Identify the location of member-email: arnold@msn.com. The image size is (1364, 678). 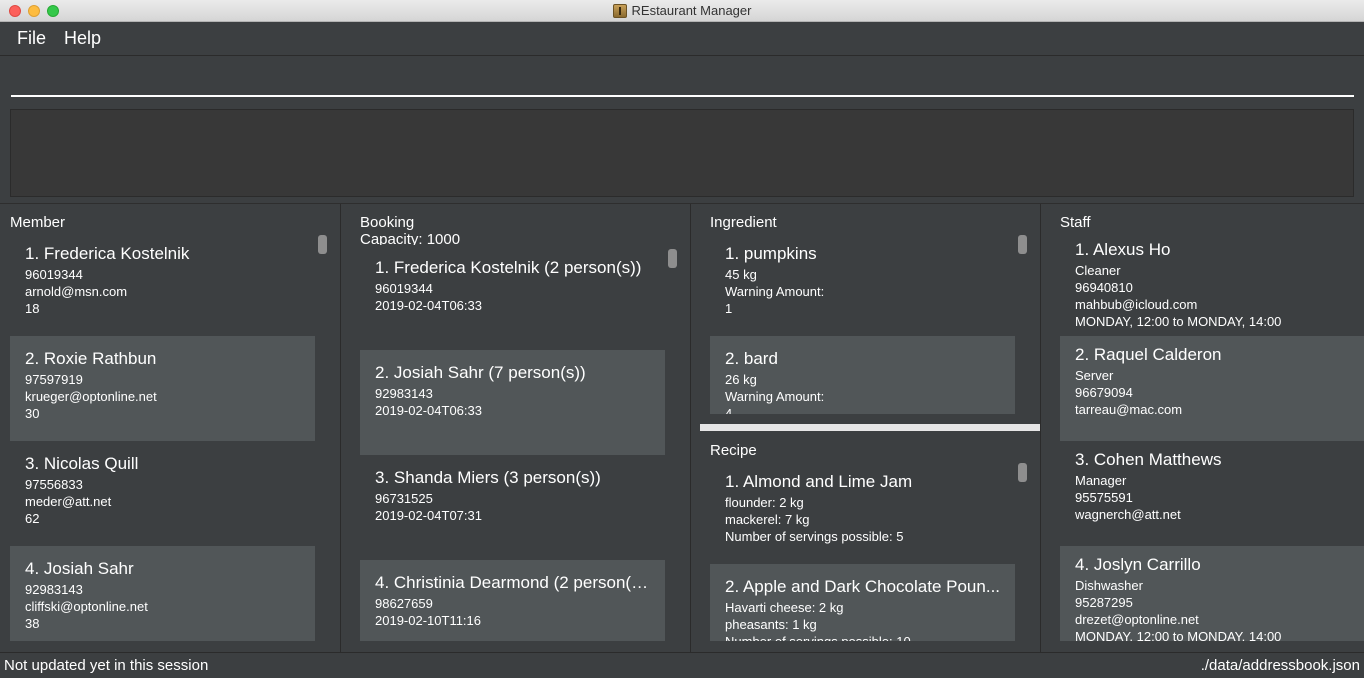
(76, 291).